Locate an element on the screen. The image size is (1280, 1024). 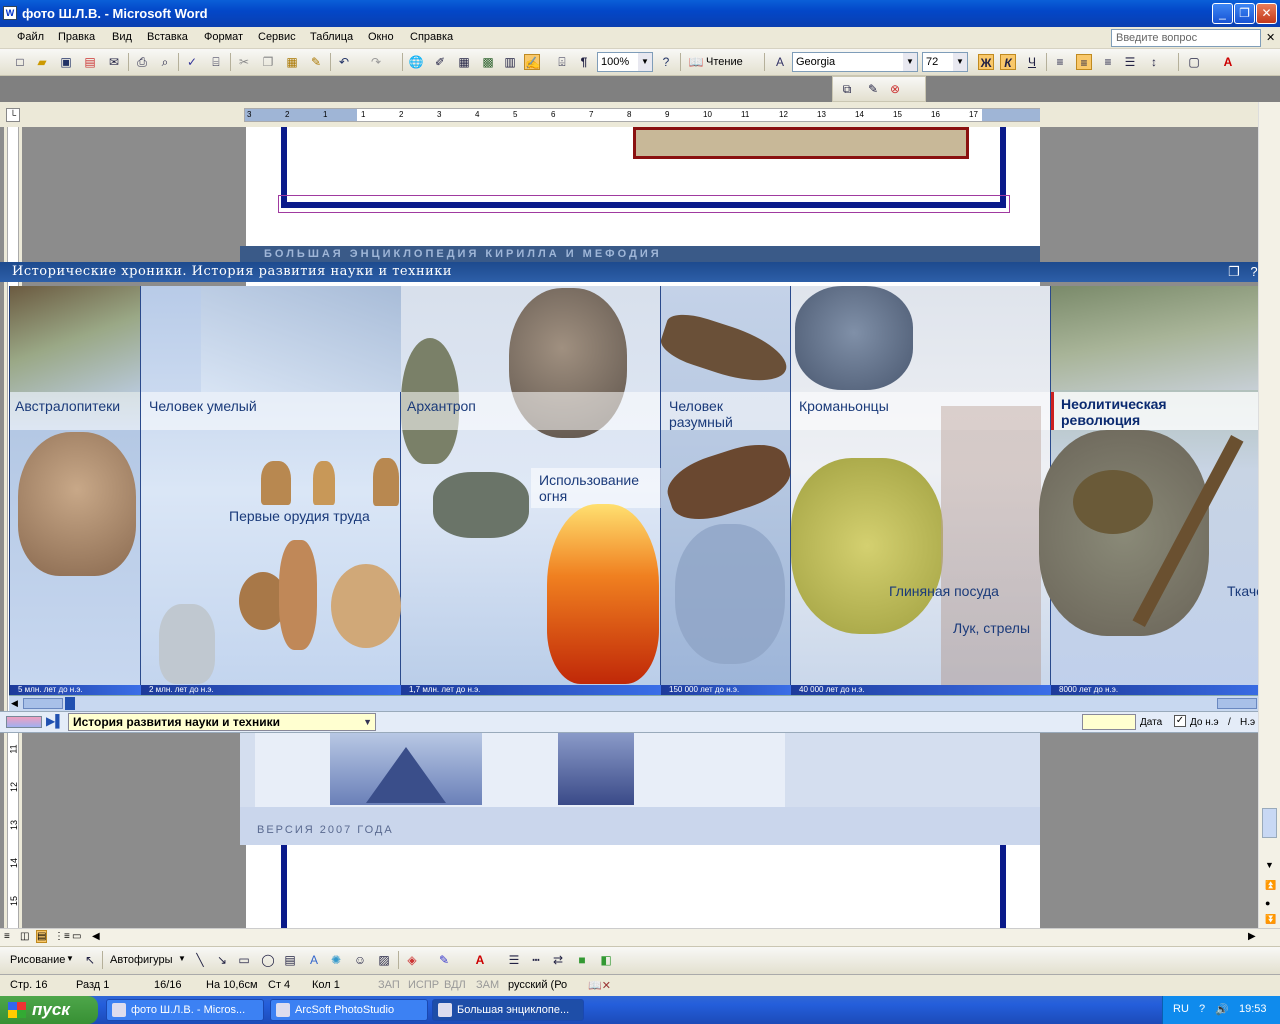
picture-icon: ▨ is located at coordinates (384, 960).